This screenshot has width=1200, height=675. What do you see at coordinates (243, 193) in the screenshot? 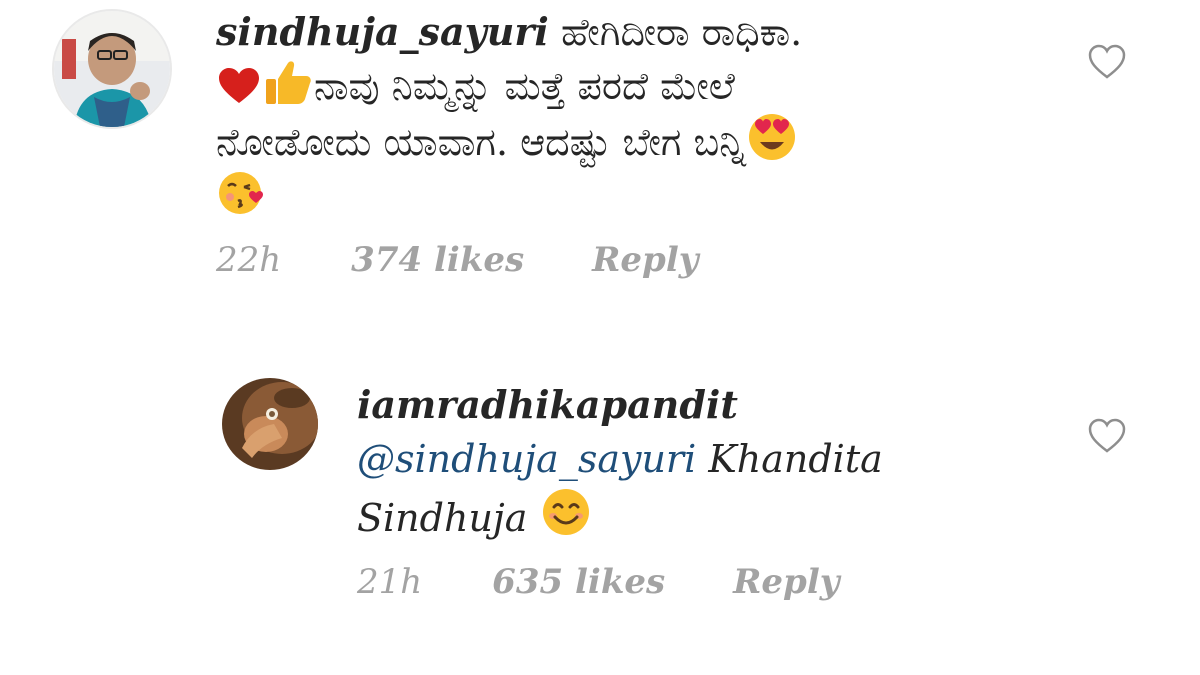
I see `kissing-face-icon` at bounding box center [243, 193].